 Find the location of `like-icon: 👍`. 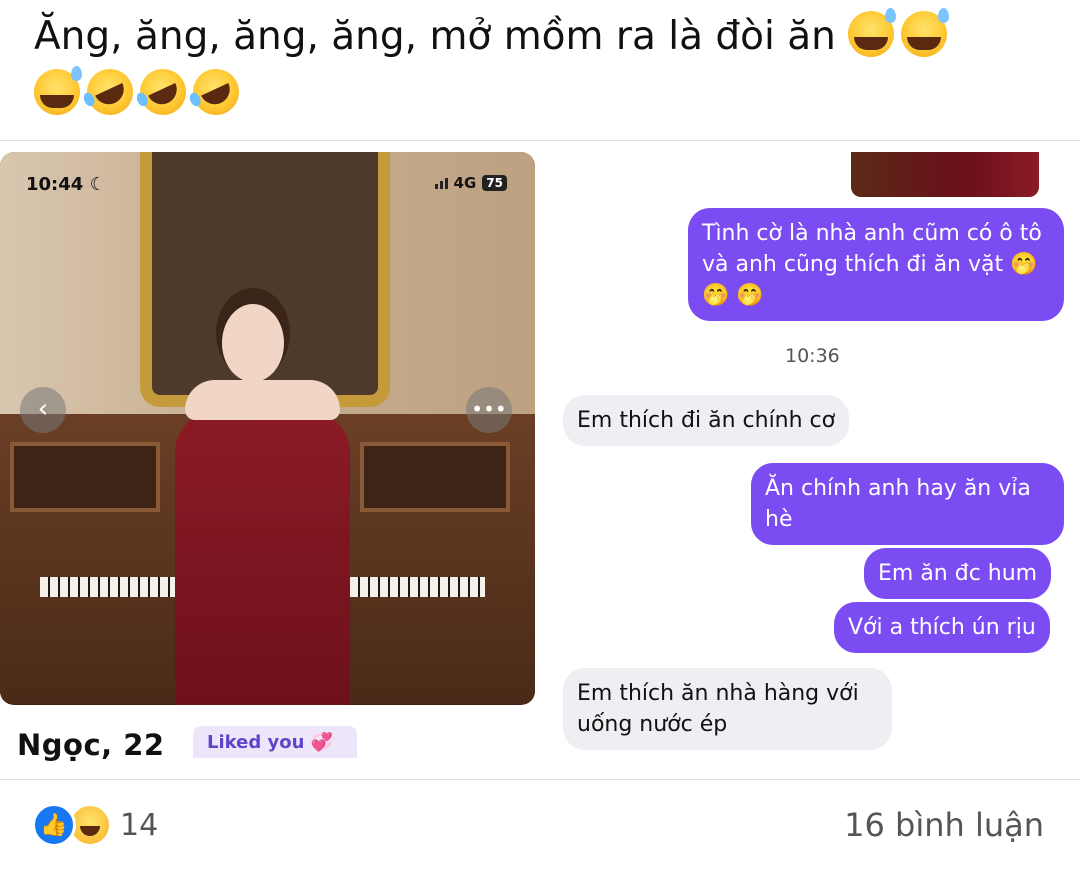

like-icon: 👍 is located at coordinates (54, 825).